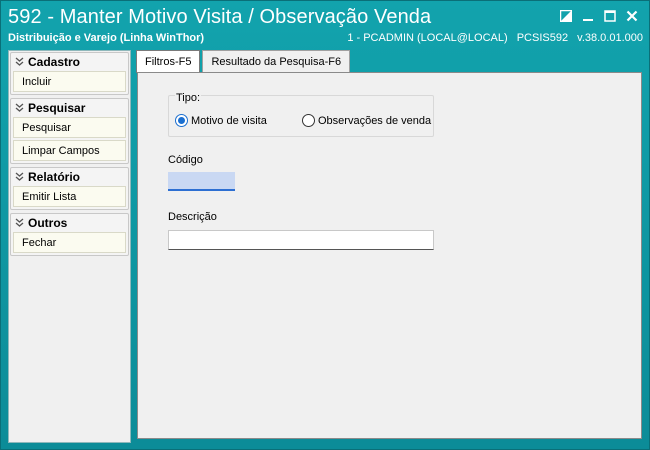 The height and width of the screenshot is (450, 650). I want to click on restore-layout-icon, so click(566, 16).